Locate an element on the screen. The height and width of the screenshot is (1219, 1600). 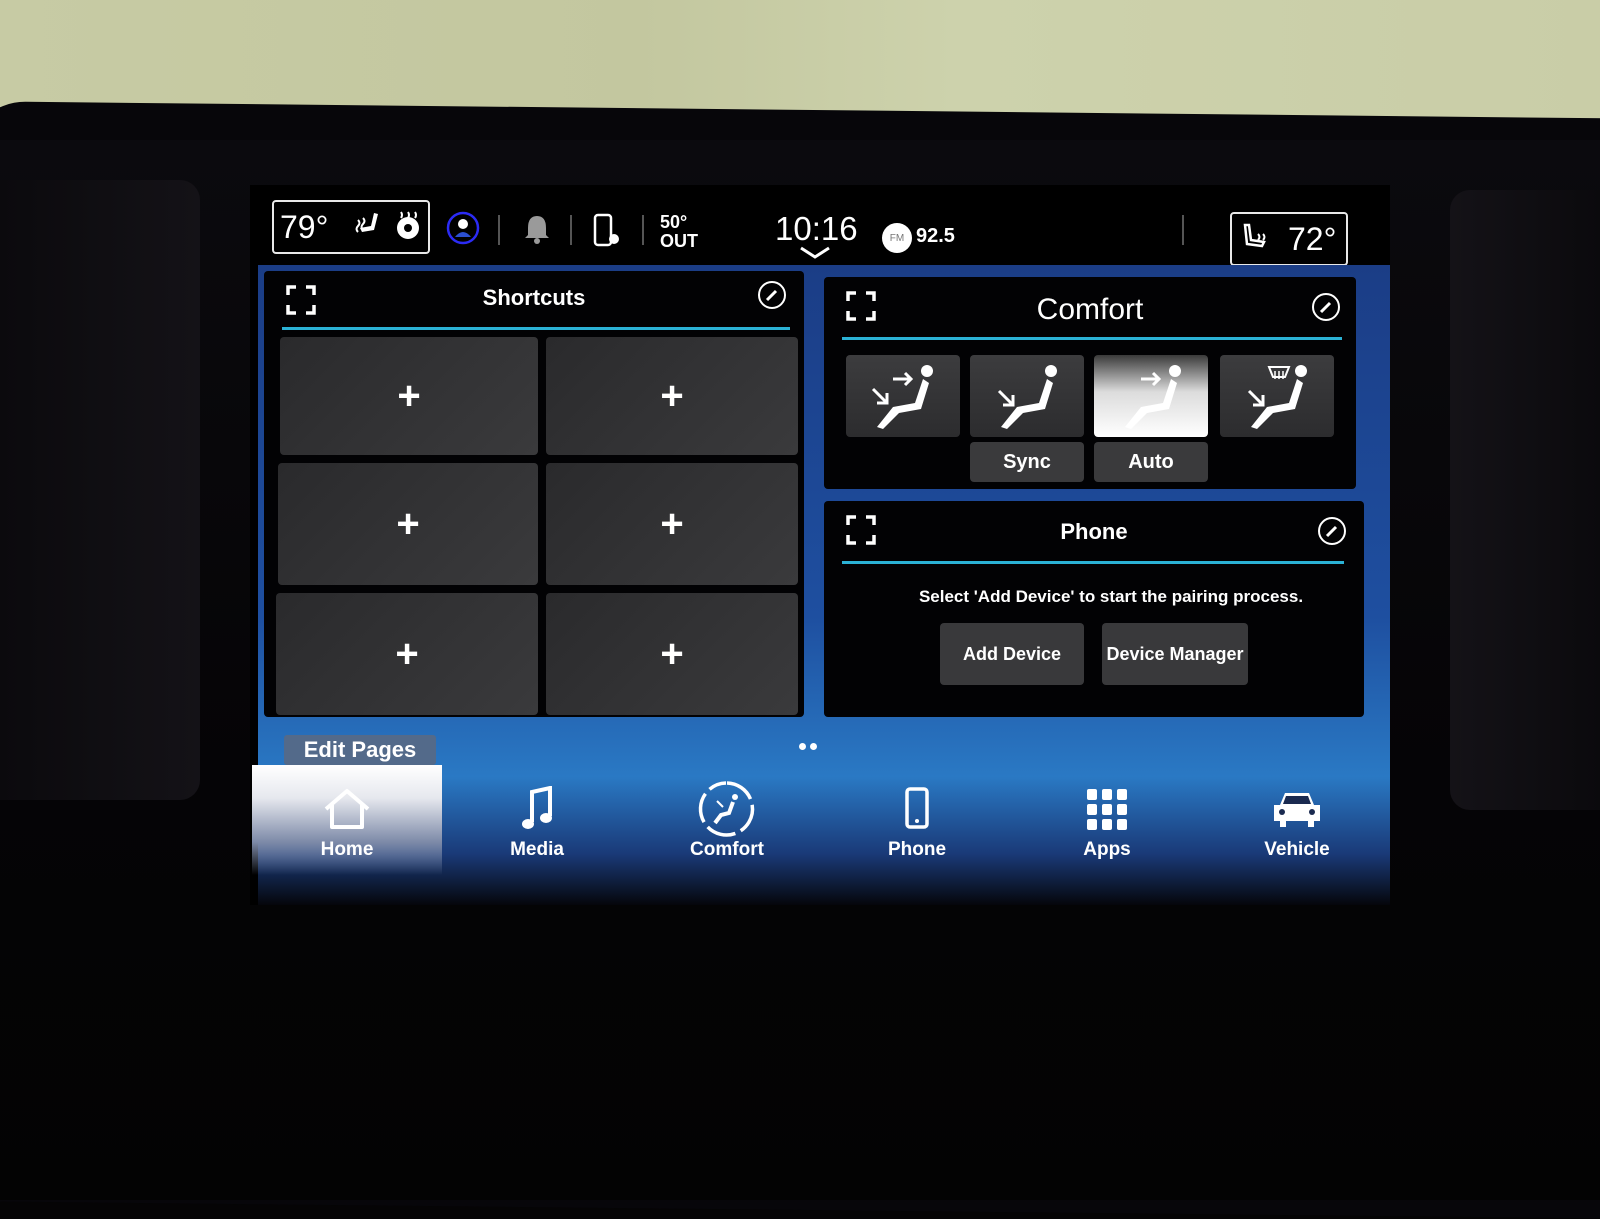
nav-vehicle: Vehicle is located at coordinates (1297, 820).